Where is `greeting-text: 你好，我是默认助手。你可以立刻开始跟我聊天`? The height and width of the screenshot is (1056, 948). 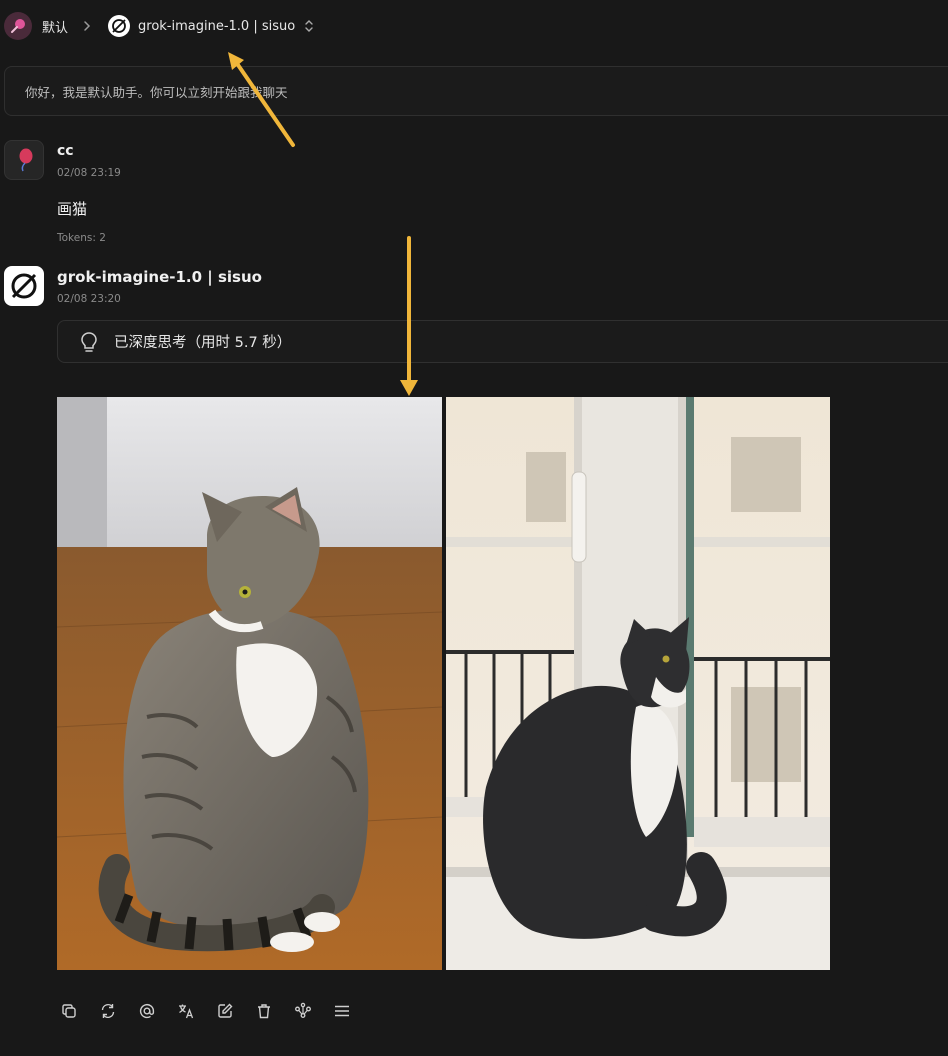 greeting-text: 你好，我是默认助手。你可以立刻开始跟我聊天 is located at coordinates (156, 92).